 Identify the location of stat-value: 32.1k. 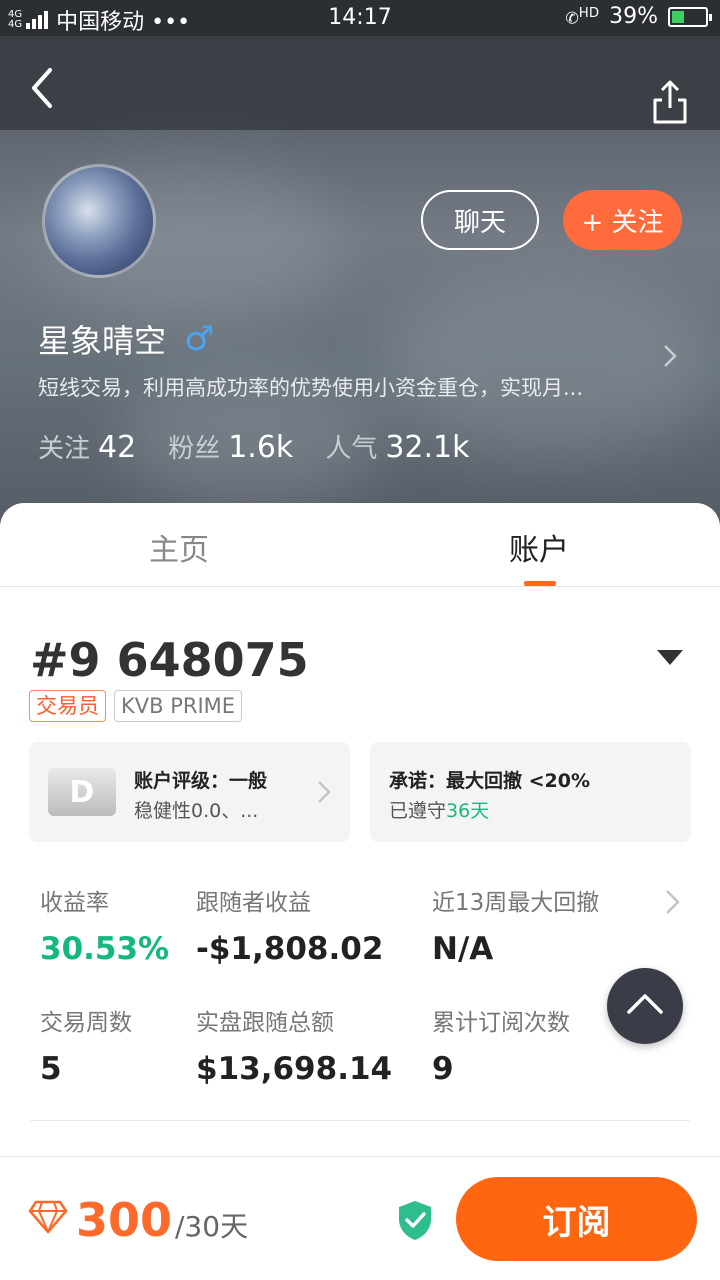
(427, 447).